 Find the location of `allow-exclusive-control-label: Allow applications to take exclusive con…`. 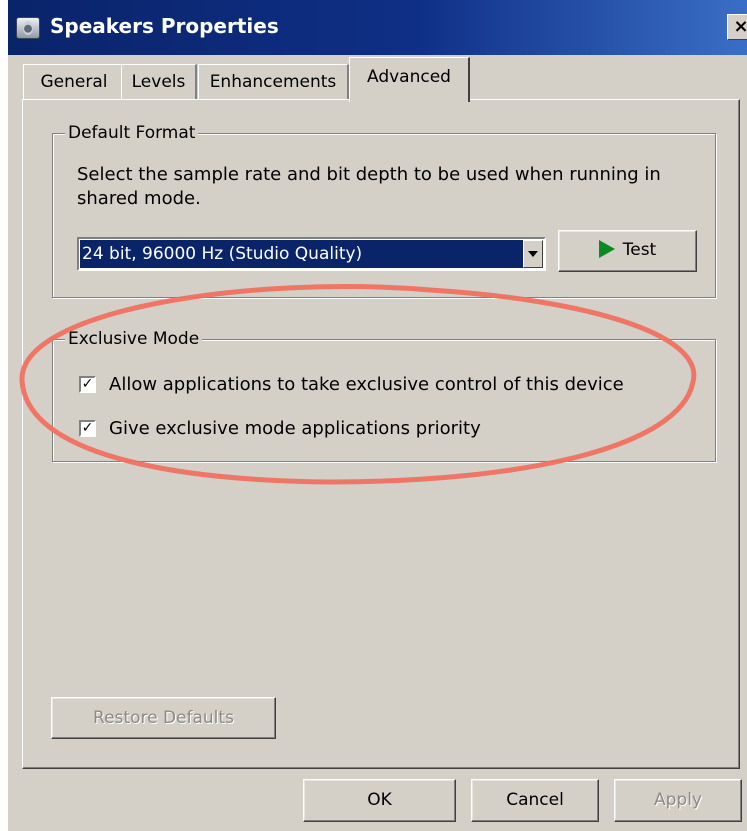

allow-exclusive-control-label: Allow applications to take exclusive con… is located at coordinates (366, 384).